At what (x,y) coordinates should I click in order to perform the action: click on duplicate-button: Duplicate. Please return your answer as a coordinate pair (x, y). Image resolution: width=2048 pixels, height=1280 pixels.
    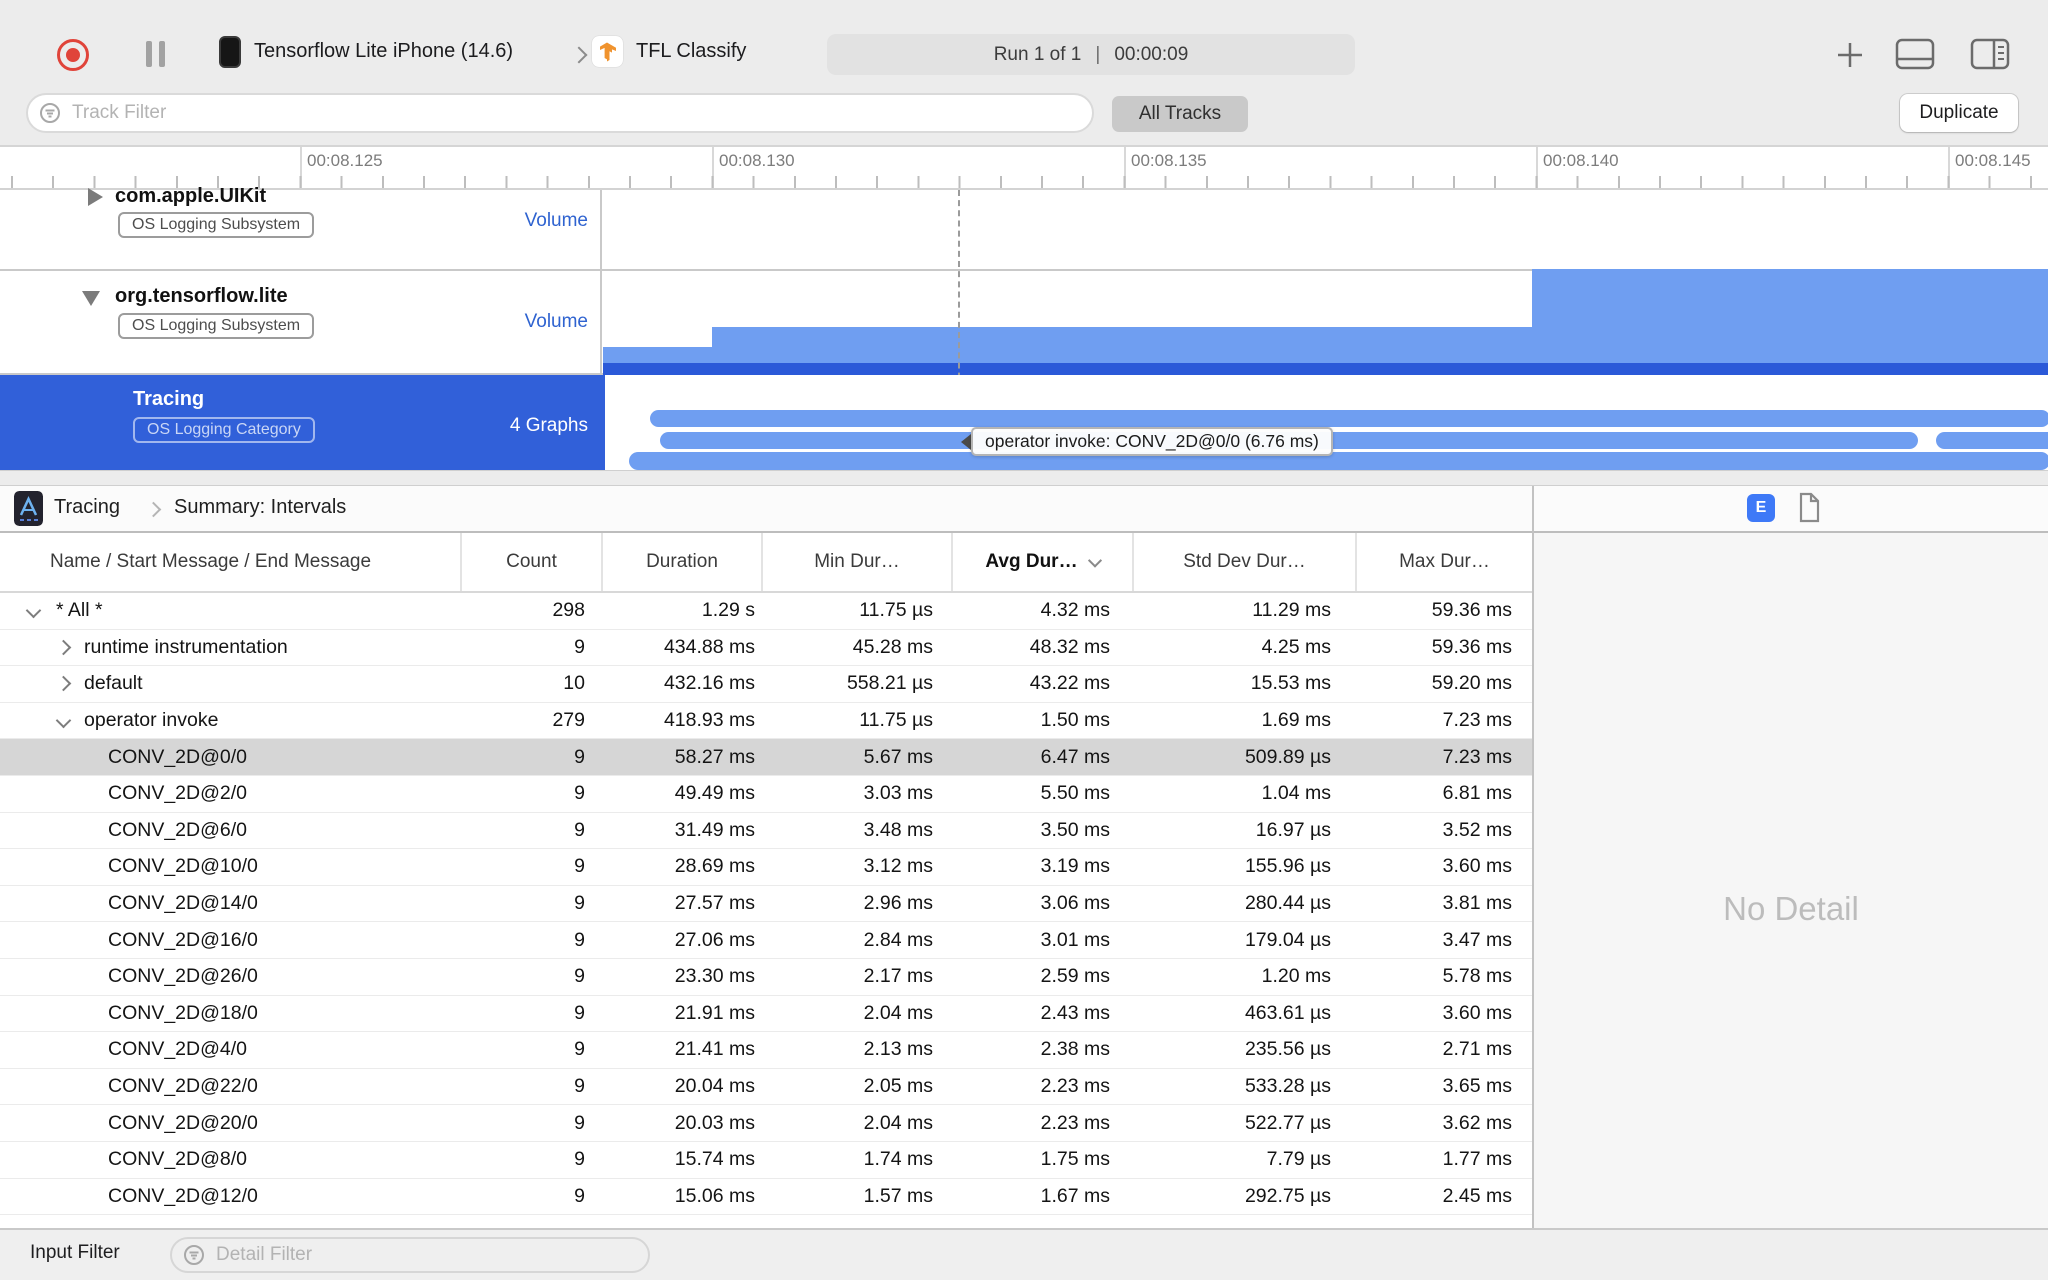
    Looking at the image, I should click on (1959, 113).